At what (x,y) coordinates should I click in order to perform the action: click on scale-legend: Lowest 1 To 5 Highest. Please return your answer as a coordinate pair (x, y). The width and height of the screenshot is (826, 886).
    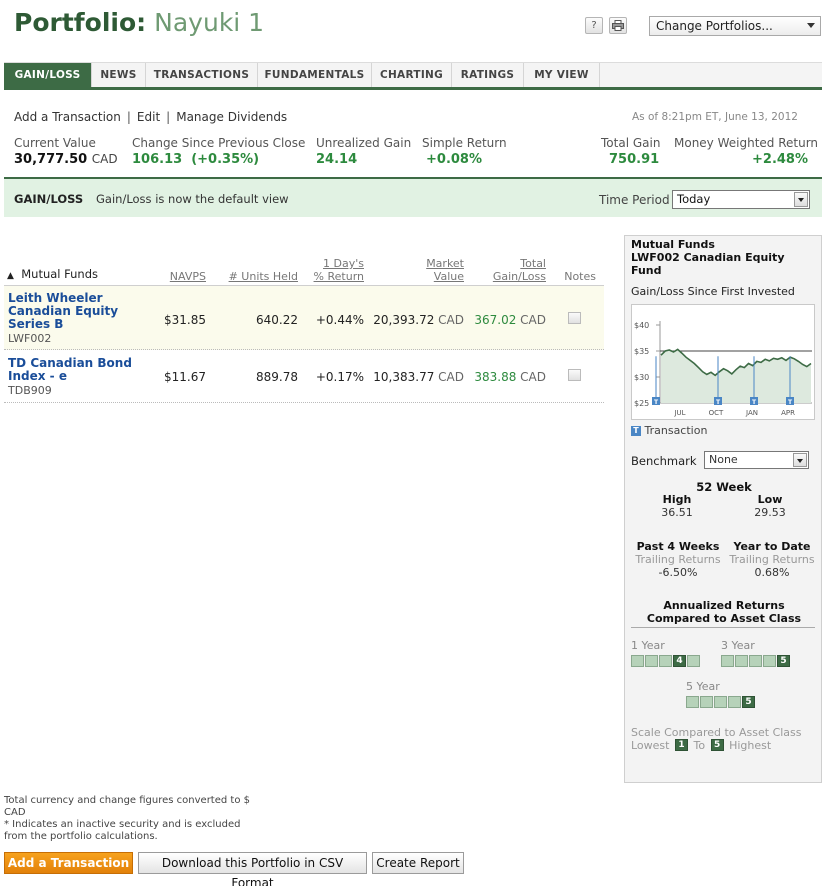
    Looking at the image, I should click on (701, 745).